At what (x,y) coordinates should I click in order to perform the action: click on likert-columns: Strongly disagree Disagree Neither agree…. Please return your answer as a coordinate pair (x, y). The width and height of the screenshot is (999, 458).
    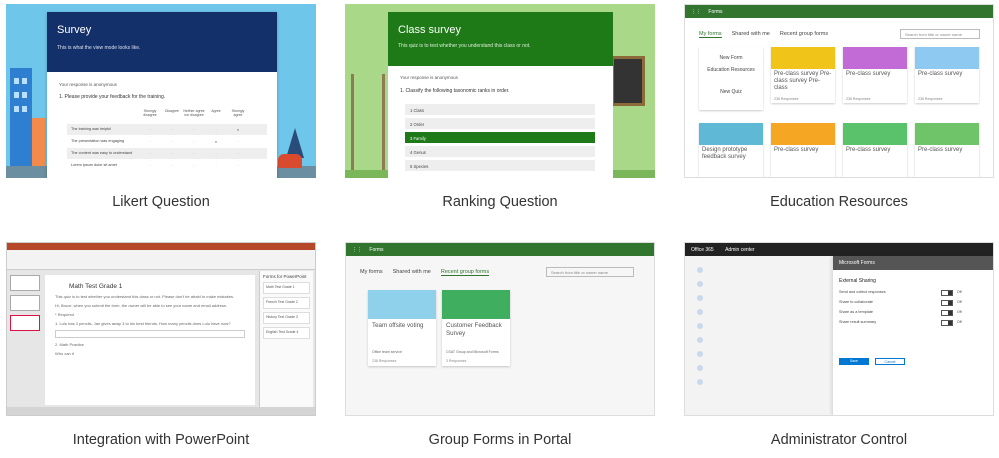
    Looking at the image, I should click on (194, 113).